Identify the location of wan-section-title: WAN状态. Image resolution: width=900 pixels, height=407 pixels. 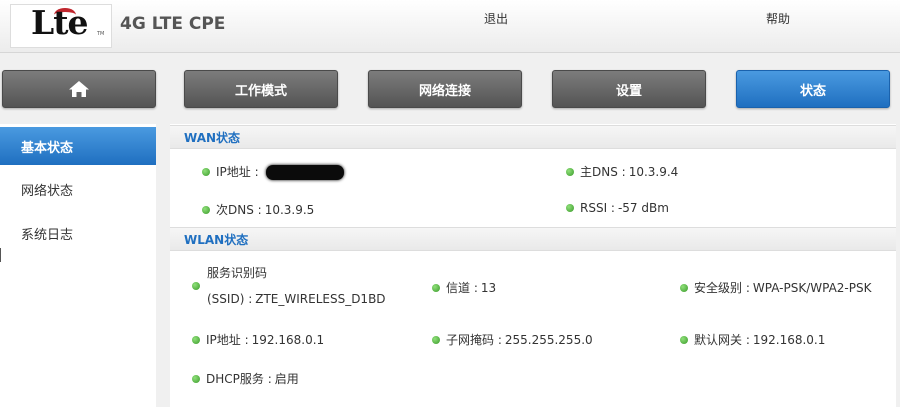
(533, 137).